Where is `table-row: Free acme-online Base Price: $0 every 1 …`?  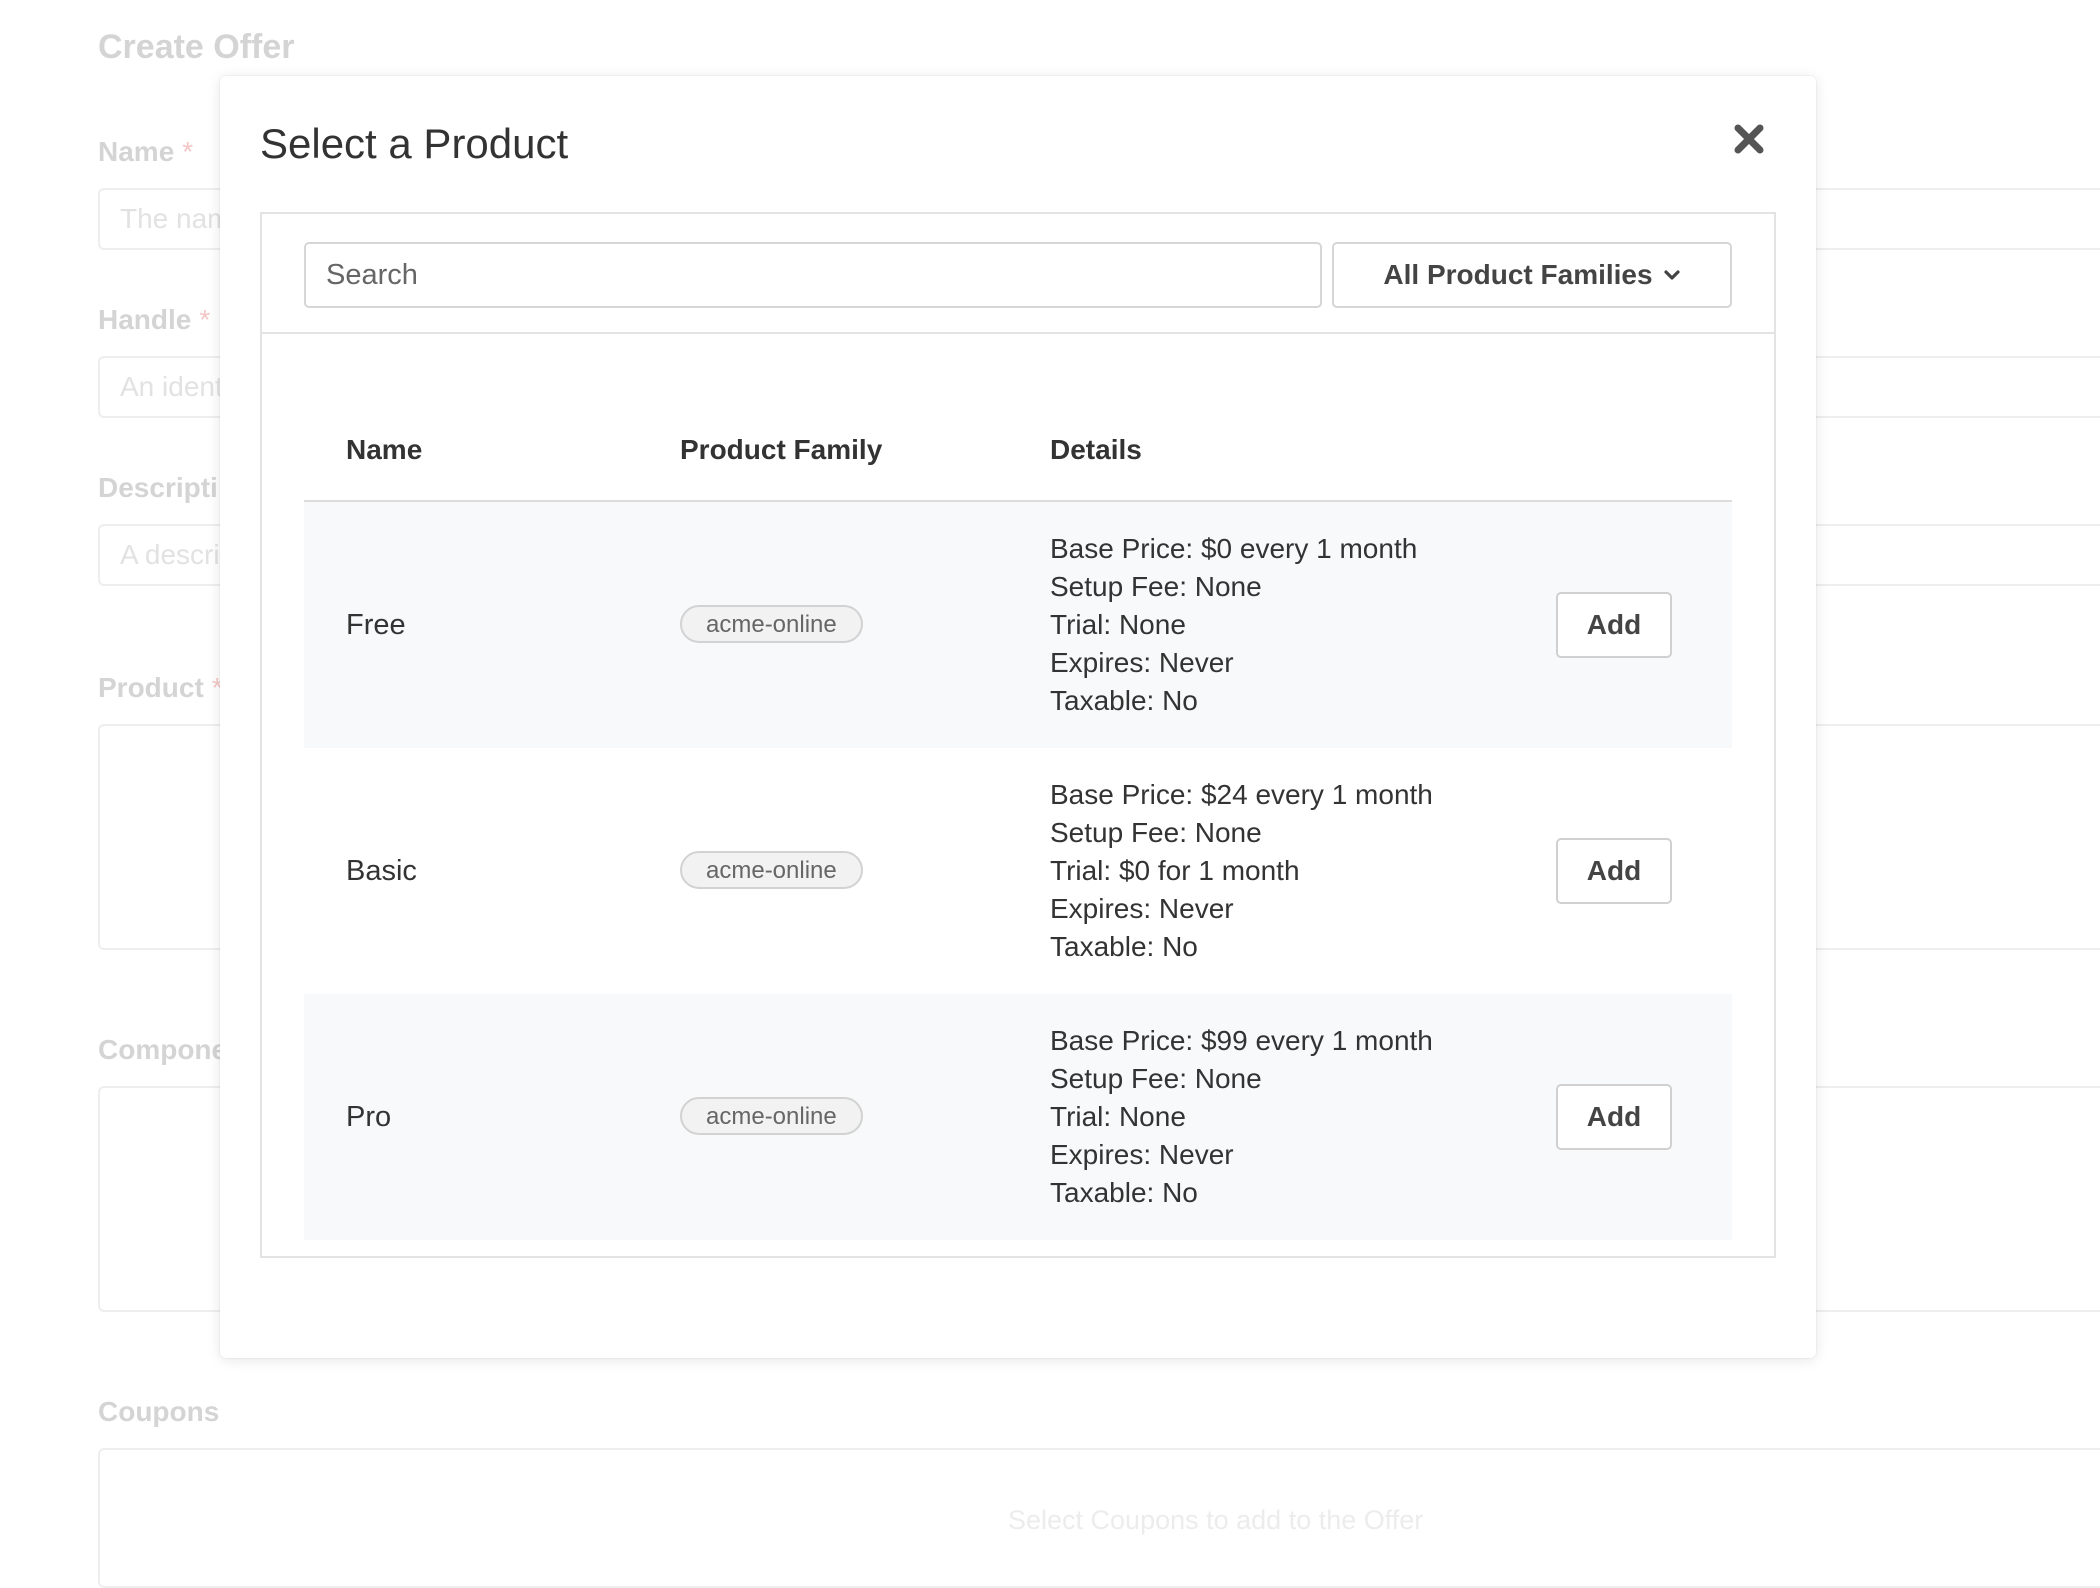 table-row: Free acme-online Base Price: $0 every 1 … is located at coordinates (1018, 625).